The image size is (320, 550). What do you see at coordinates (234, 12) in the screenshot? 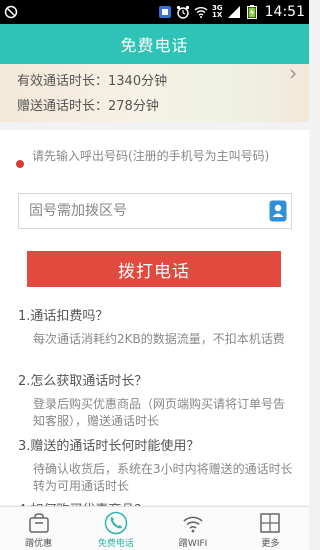
I see `signal-icon` at bounding box center [234, 12].